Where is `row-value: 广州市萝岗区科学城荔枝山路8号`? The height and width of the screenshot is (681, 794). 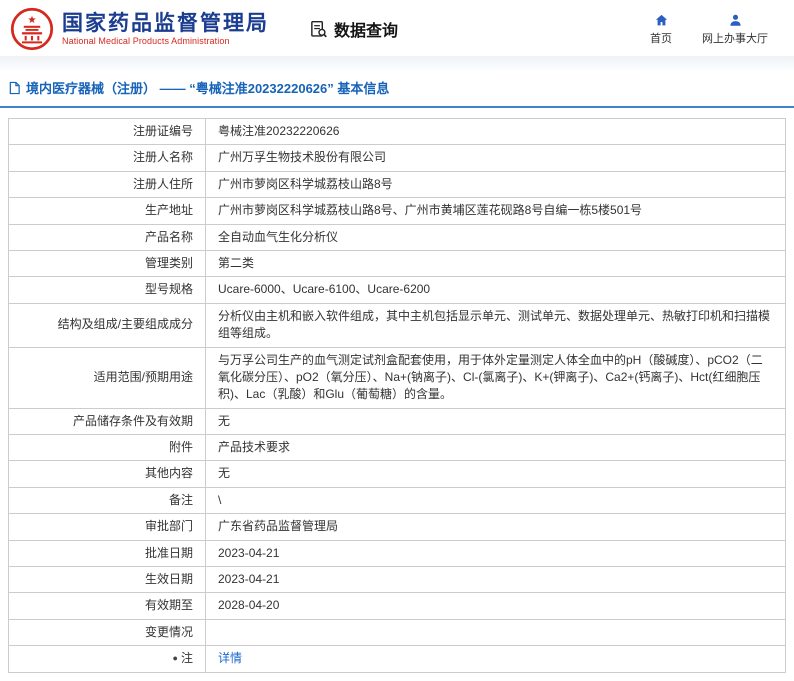
row-value: 广州市萝岗区科学城荔枝山路8号 is located at coordinates (495, 184).